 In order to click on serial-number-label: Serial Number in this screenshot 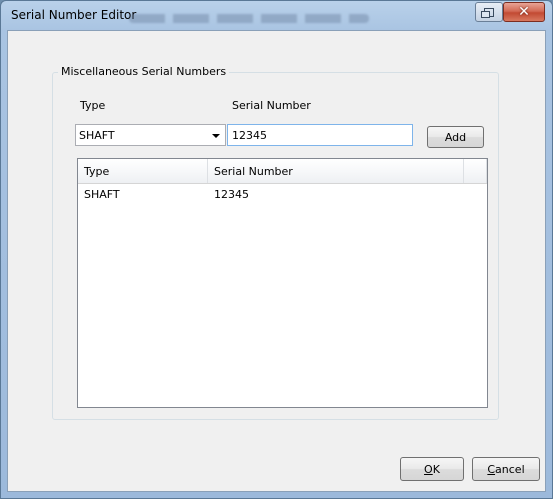, I will do `click(271, 105)`.